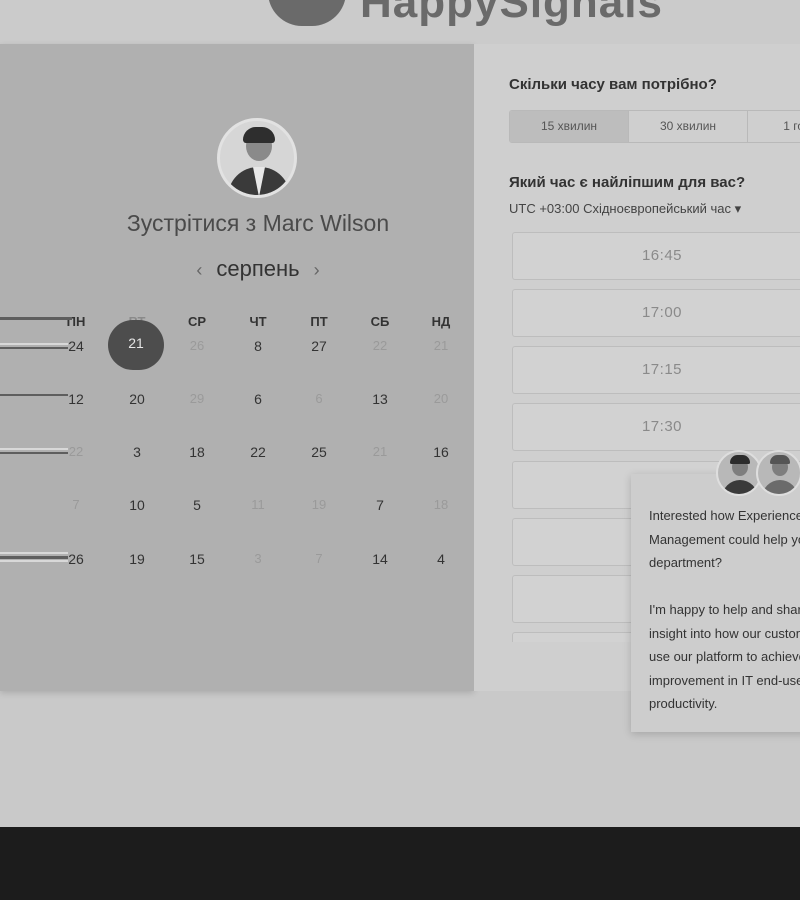 Image resolution: width=800 pixels, height=900 pixels. Describe the element at coordinates (441, 559) in the screenshot. I see `calendar-day: 4` at that location.